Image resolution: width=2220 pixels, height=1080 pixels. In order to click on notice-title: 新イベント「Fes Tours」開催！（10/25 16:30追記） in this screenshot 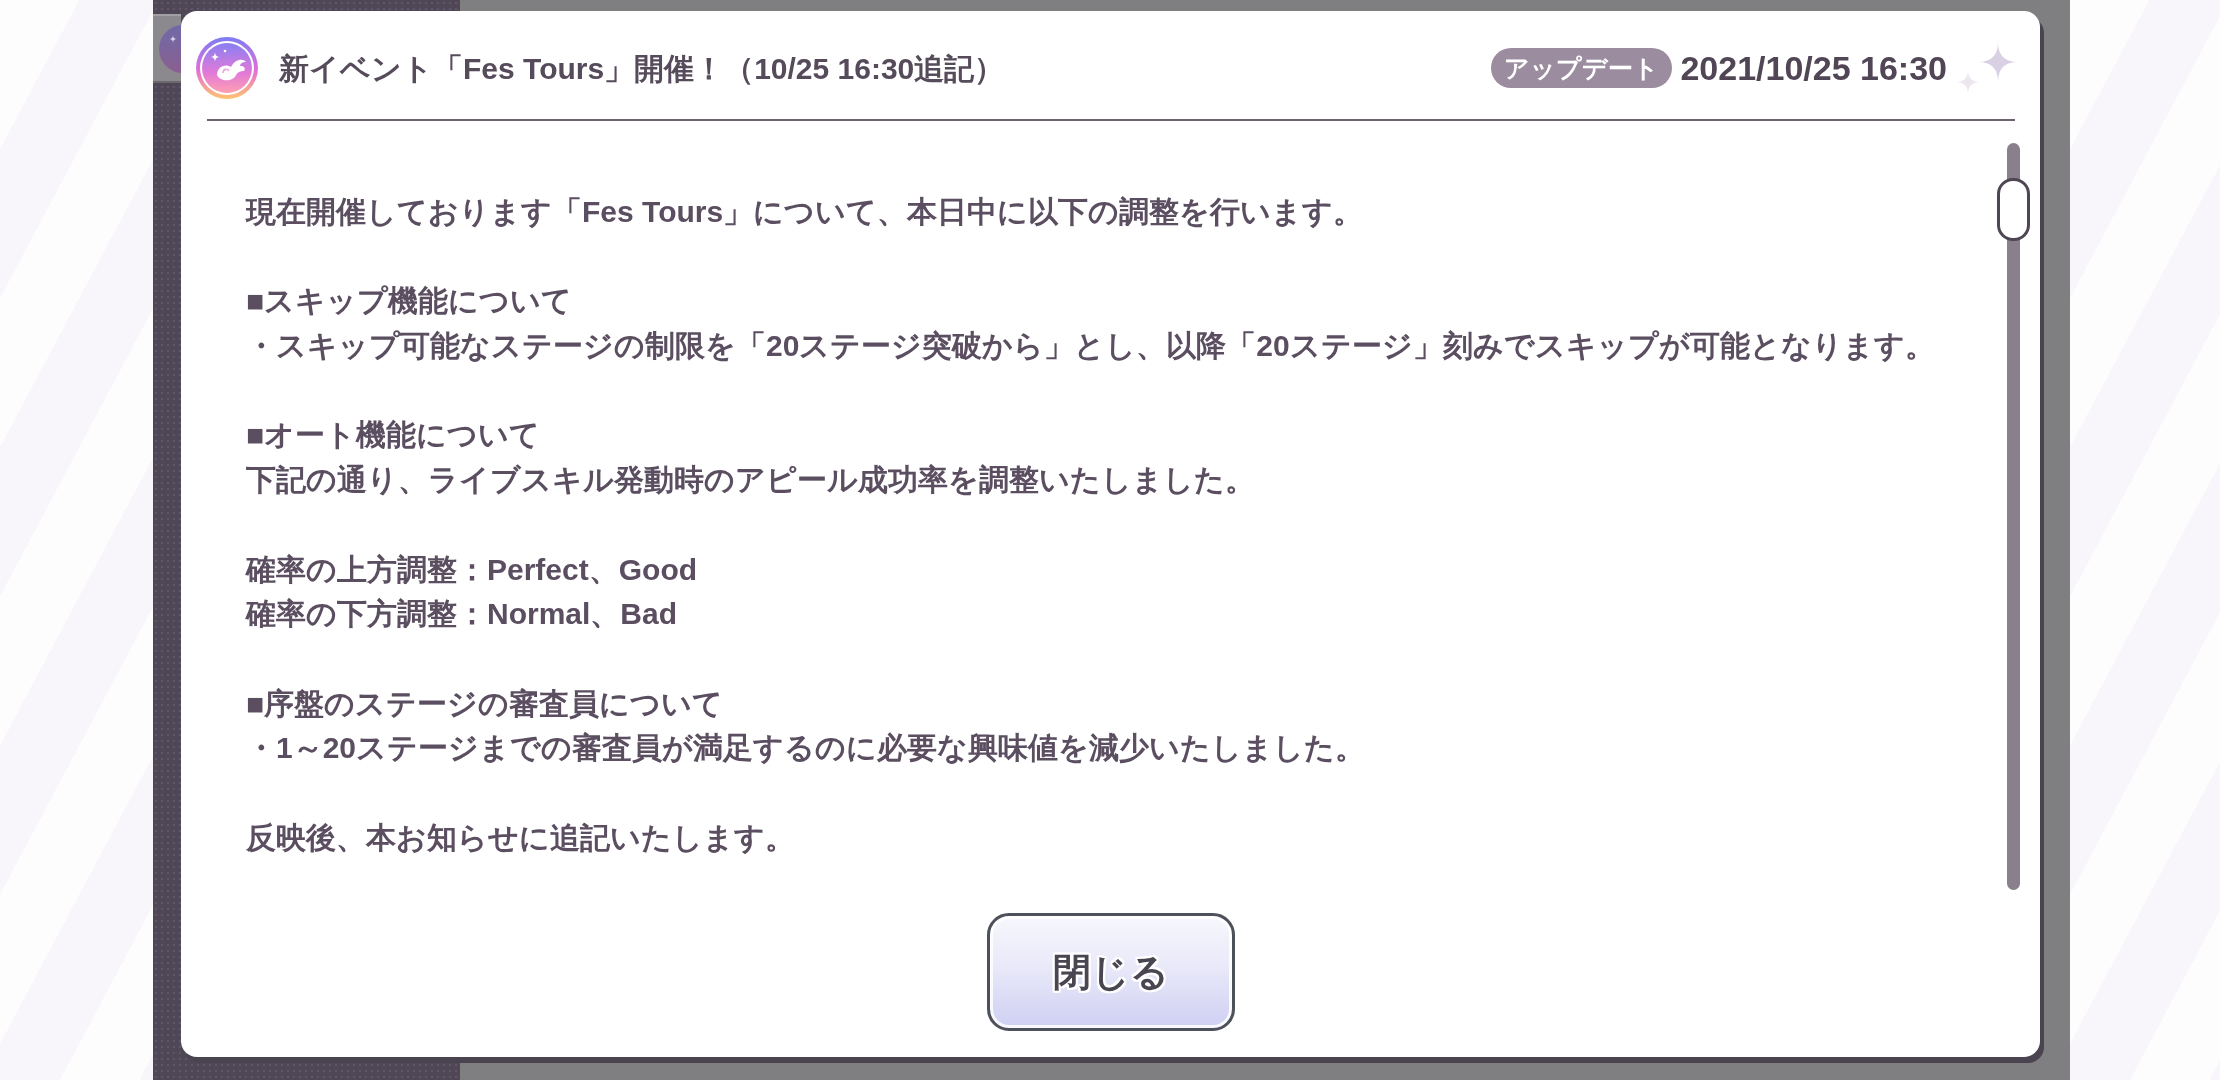, I will do `click(642, 68)`.